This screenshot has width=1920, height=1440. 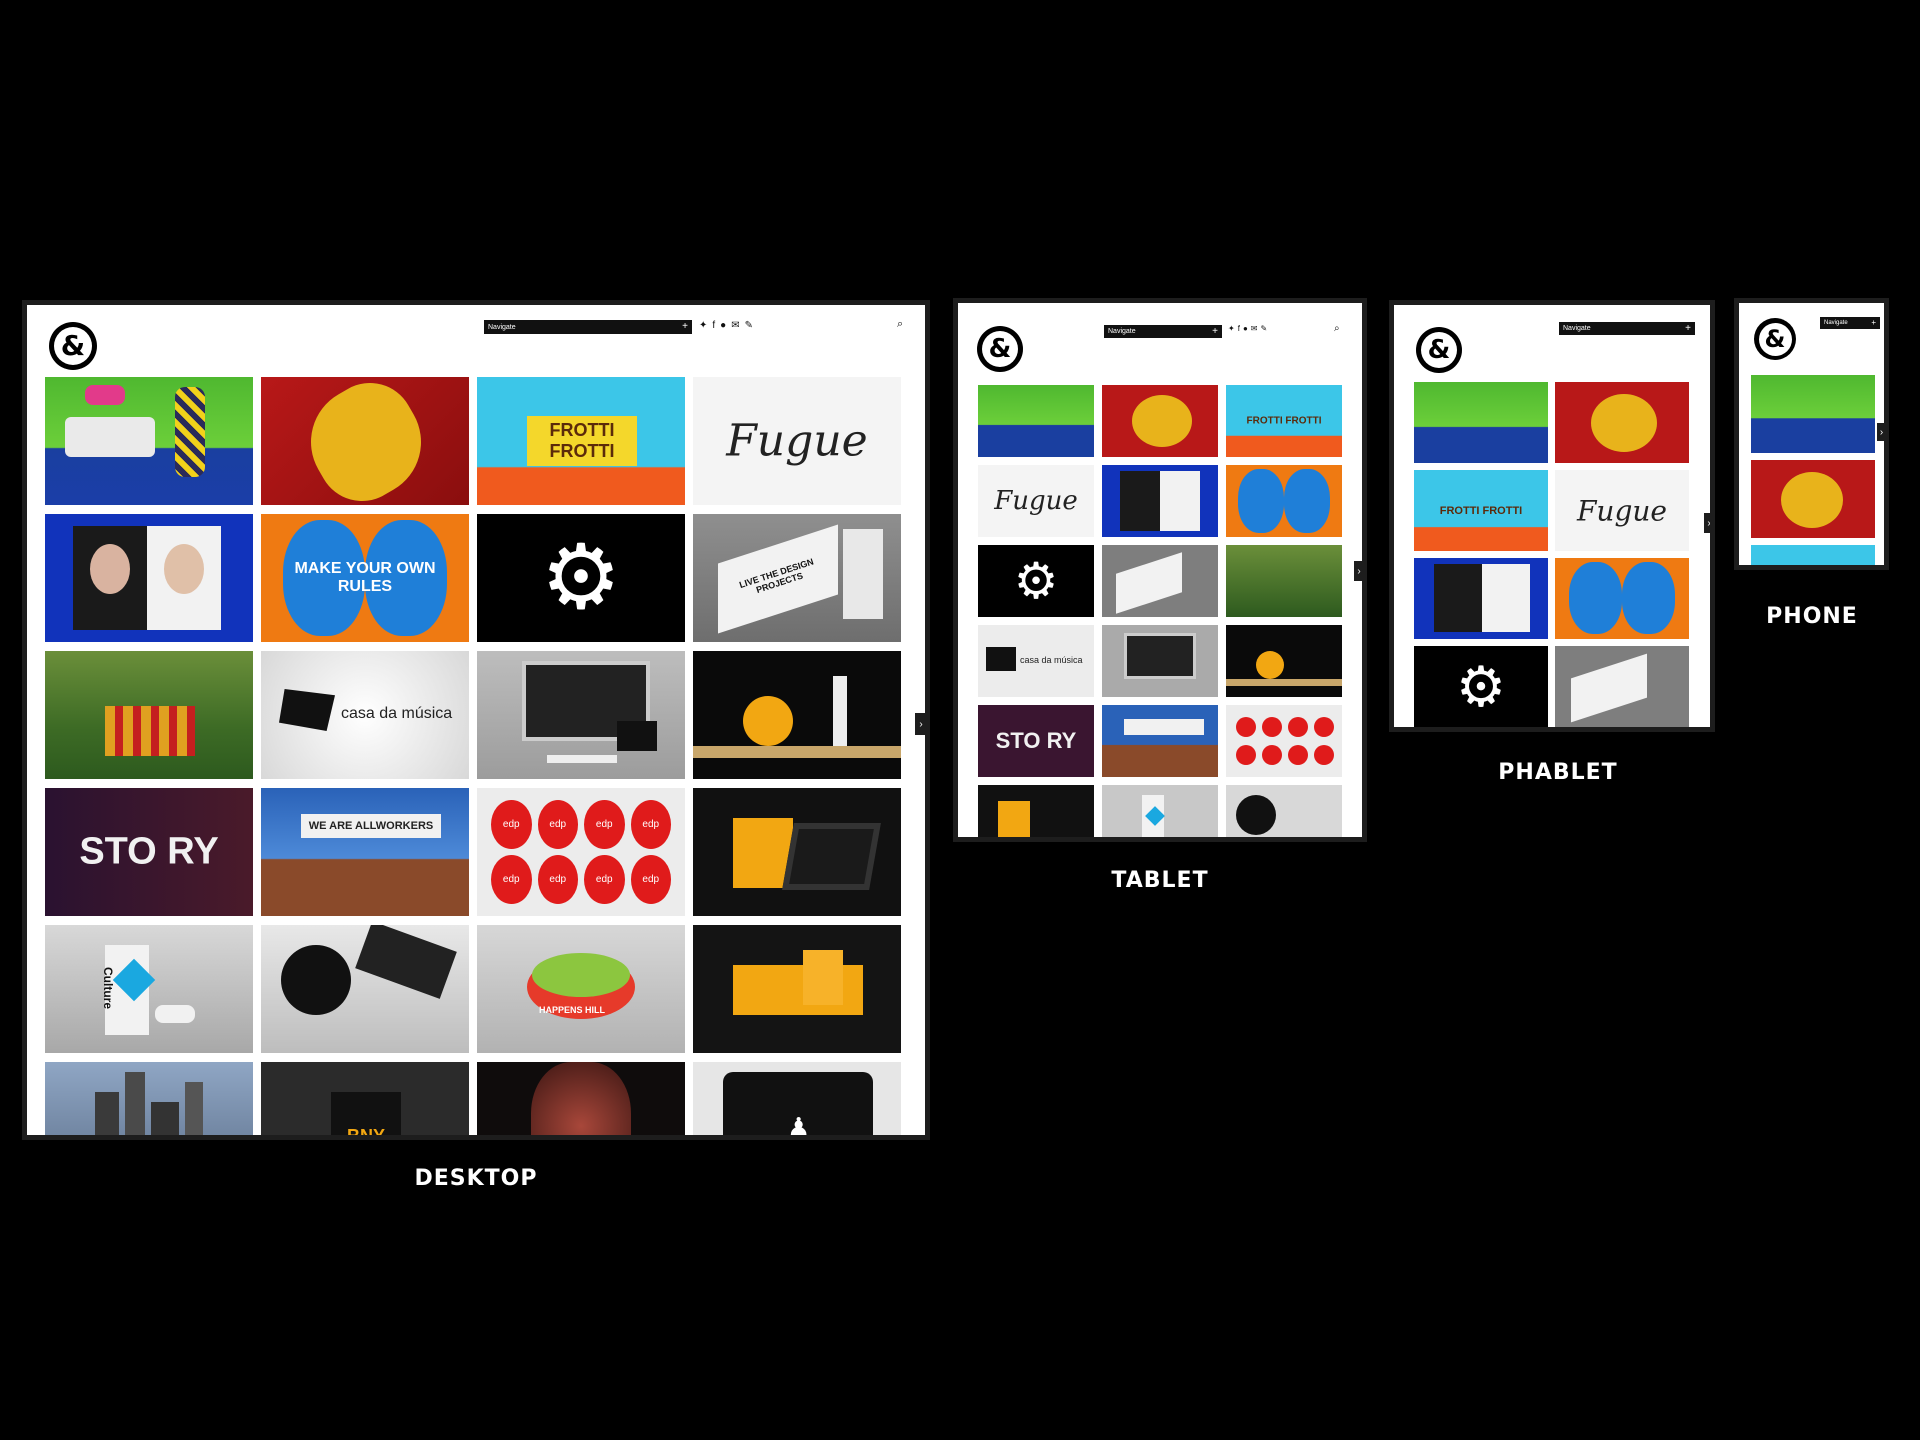 What do you see at coordinates (108, 988) in the screenshot?
I see `tile-title: Culture` at bounding box center [108, 988].